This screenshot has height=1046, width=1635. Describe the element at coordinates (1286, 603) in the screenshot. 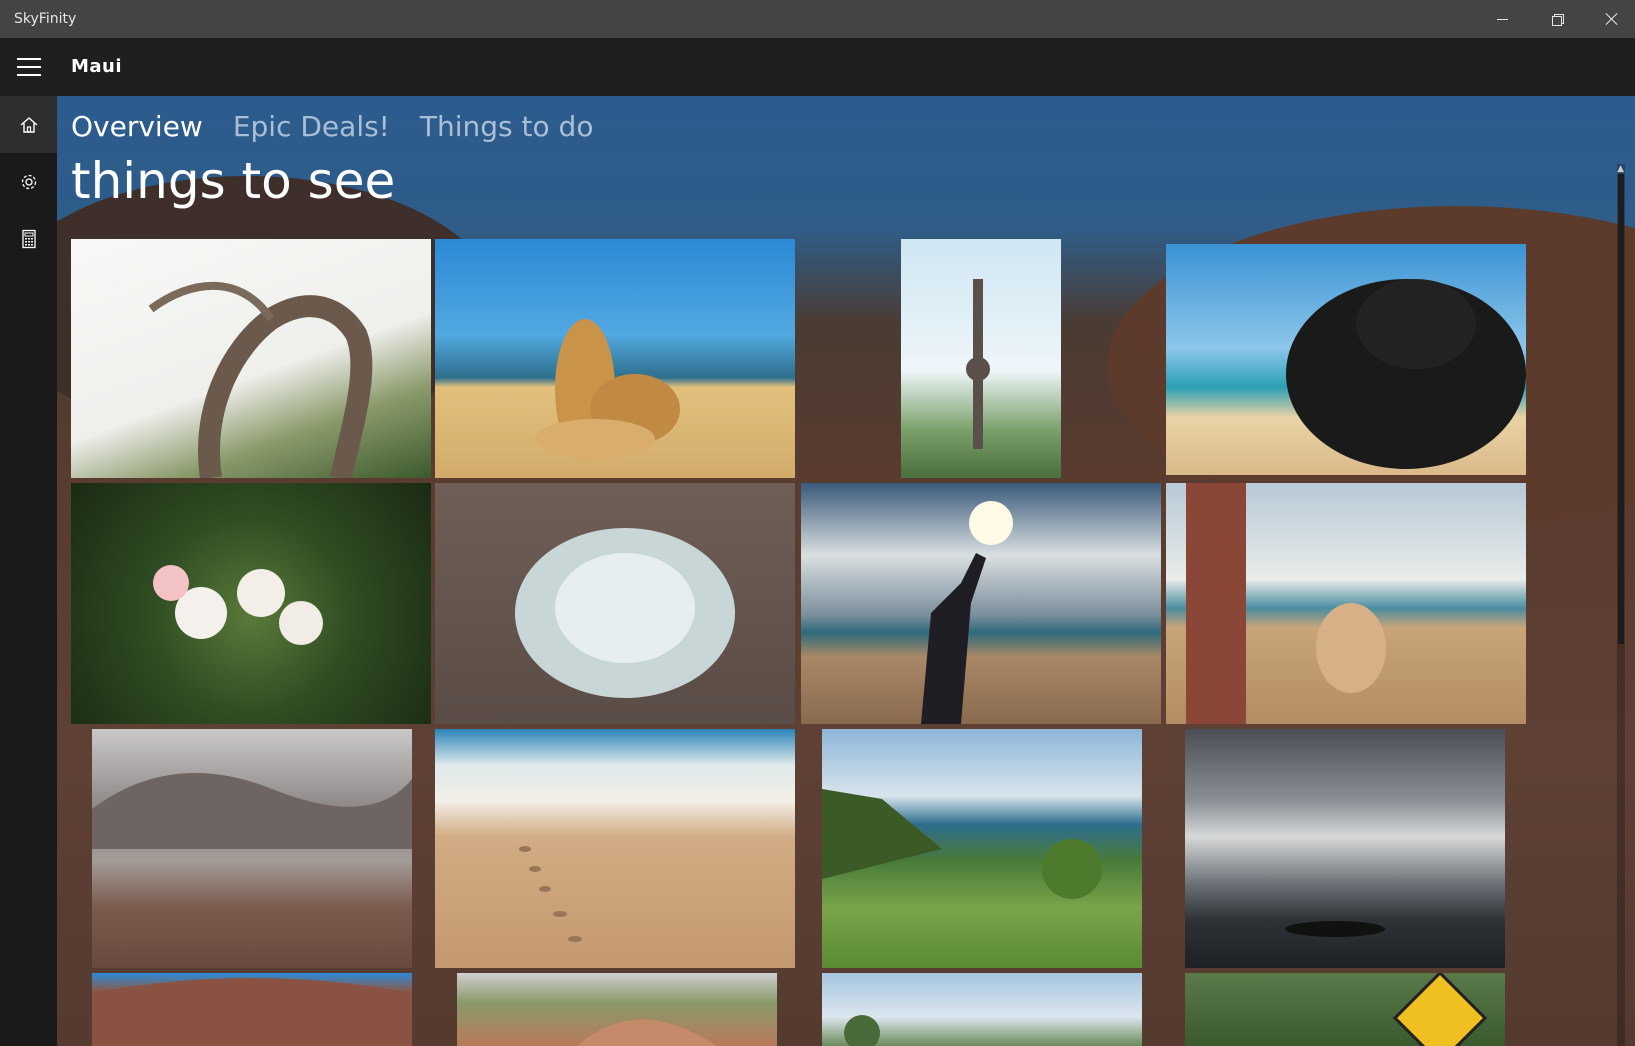

I see `stacking-coral-photo` at that location.